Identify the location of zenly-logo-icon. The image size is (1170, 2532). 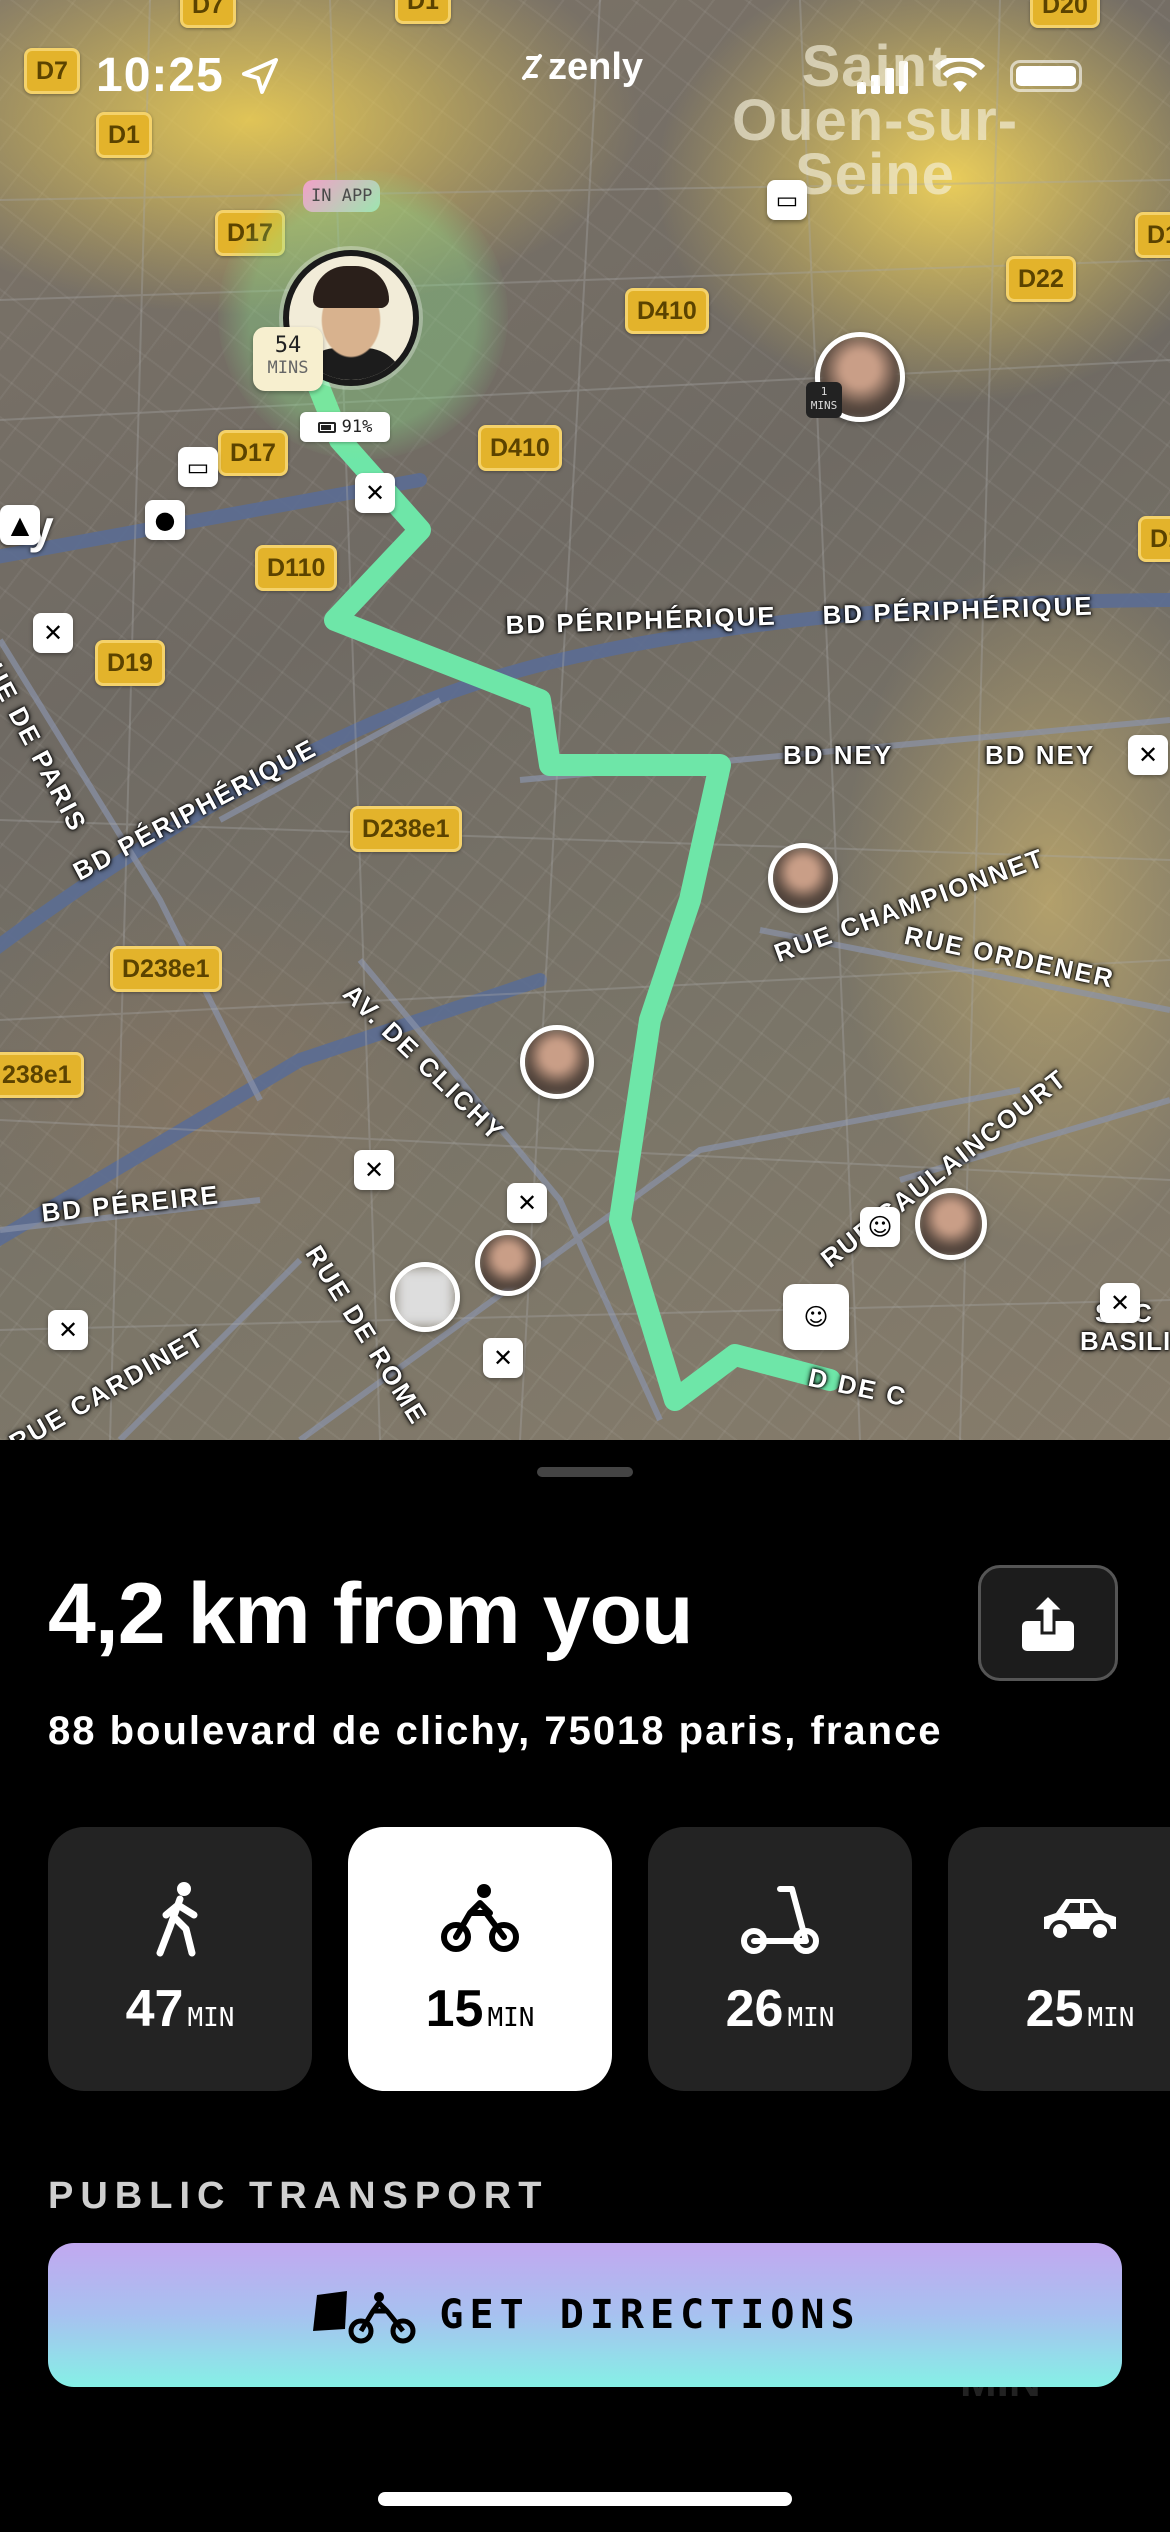
(532, 67).